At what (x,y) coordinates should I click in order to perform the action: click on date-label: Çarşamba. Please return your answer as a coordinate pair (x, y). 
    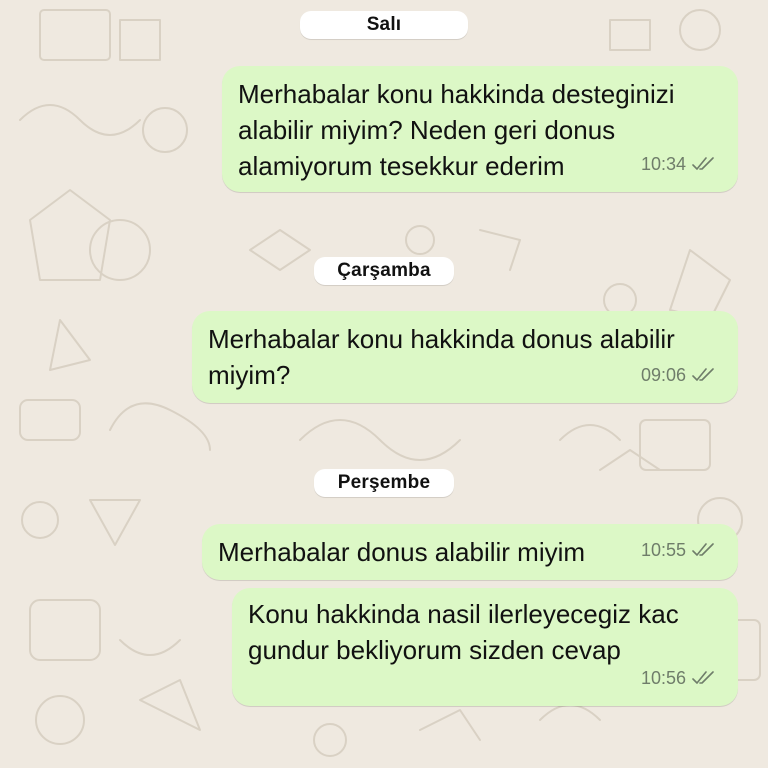
    Looking at the image, I should click on (384, 270).